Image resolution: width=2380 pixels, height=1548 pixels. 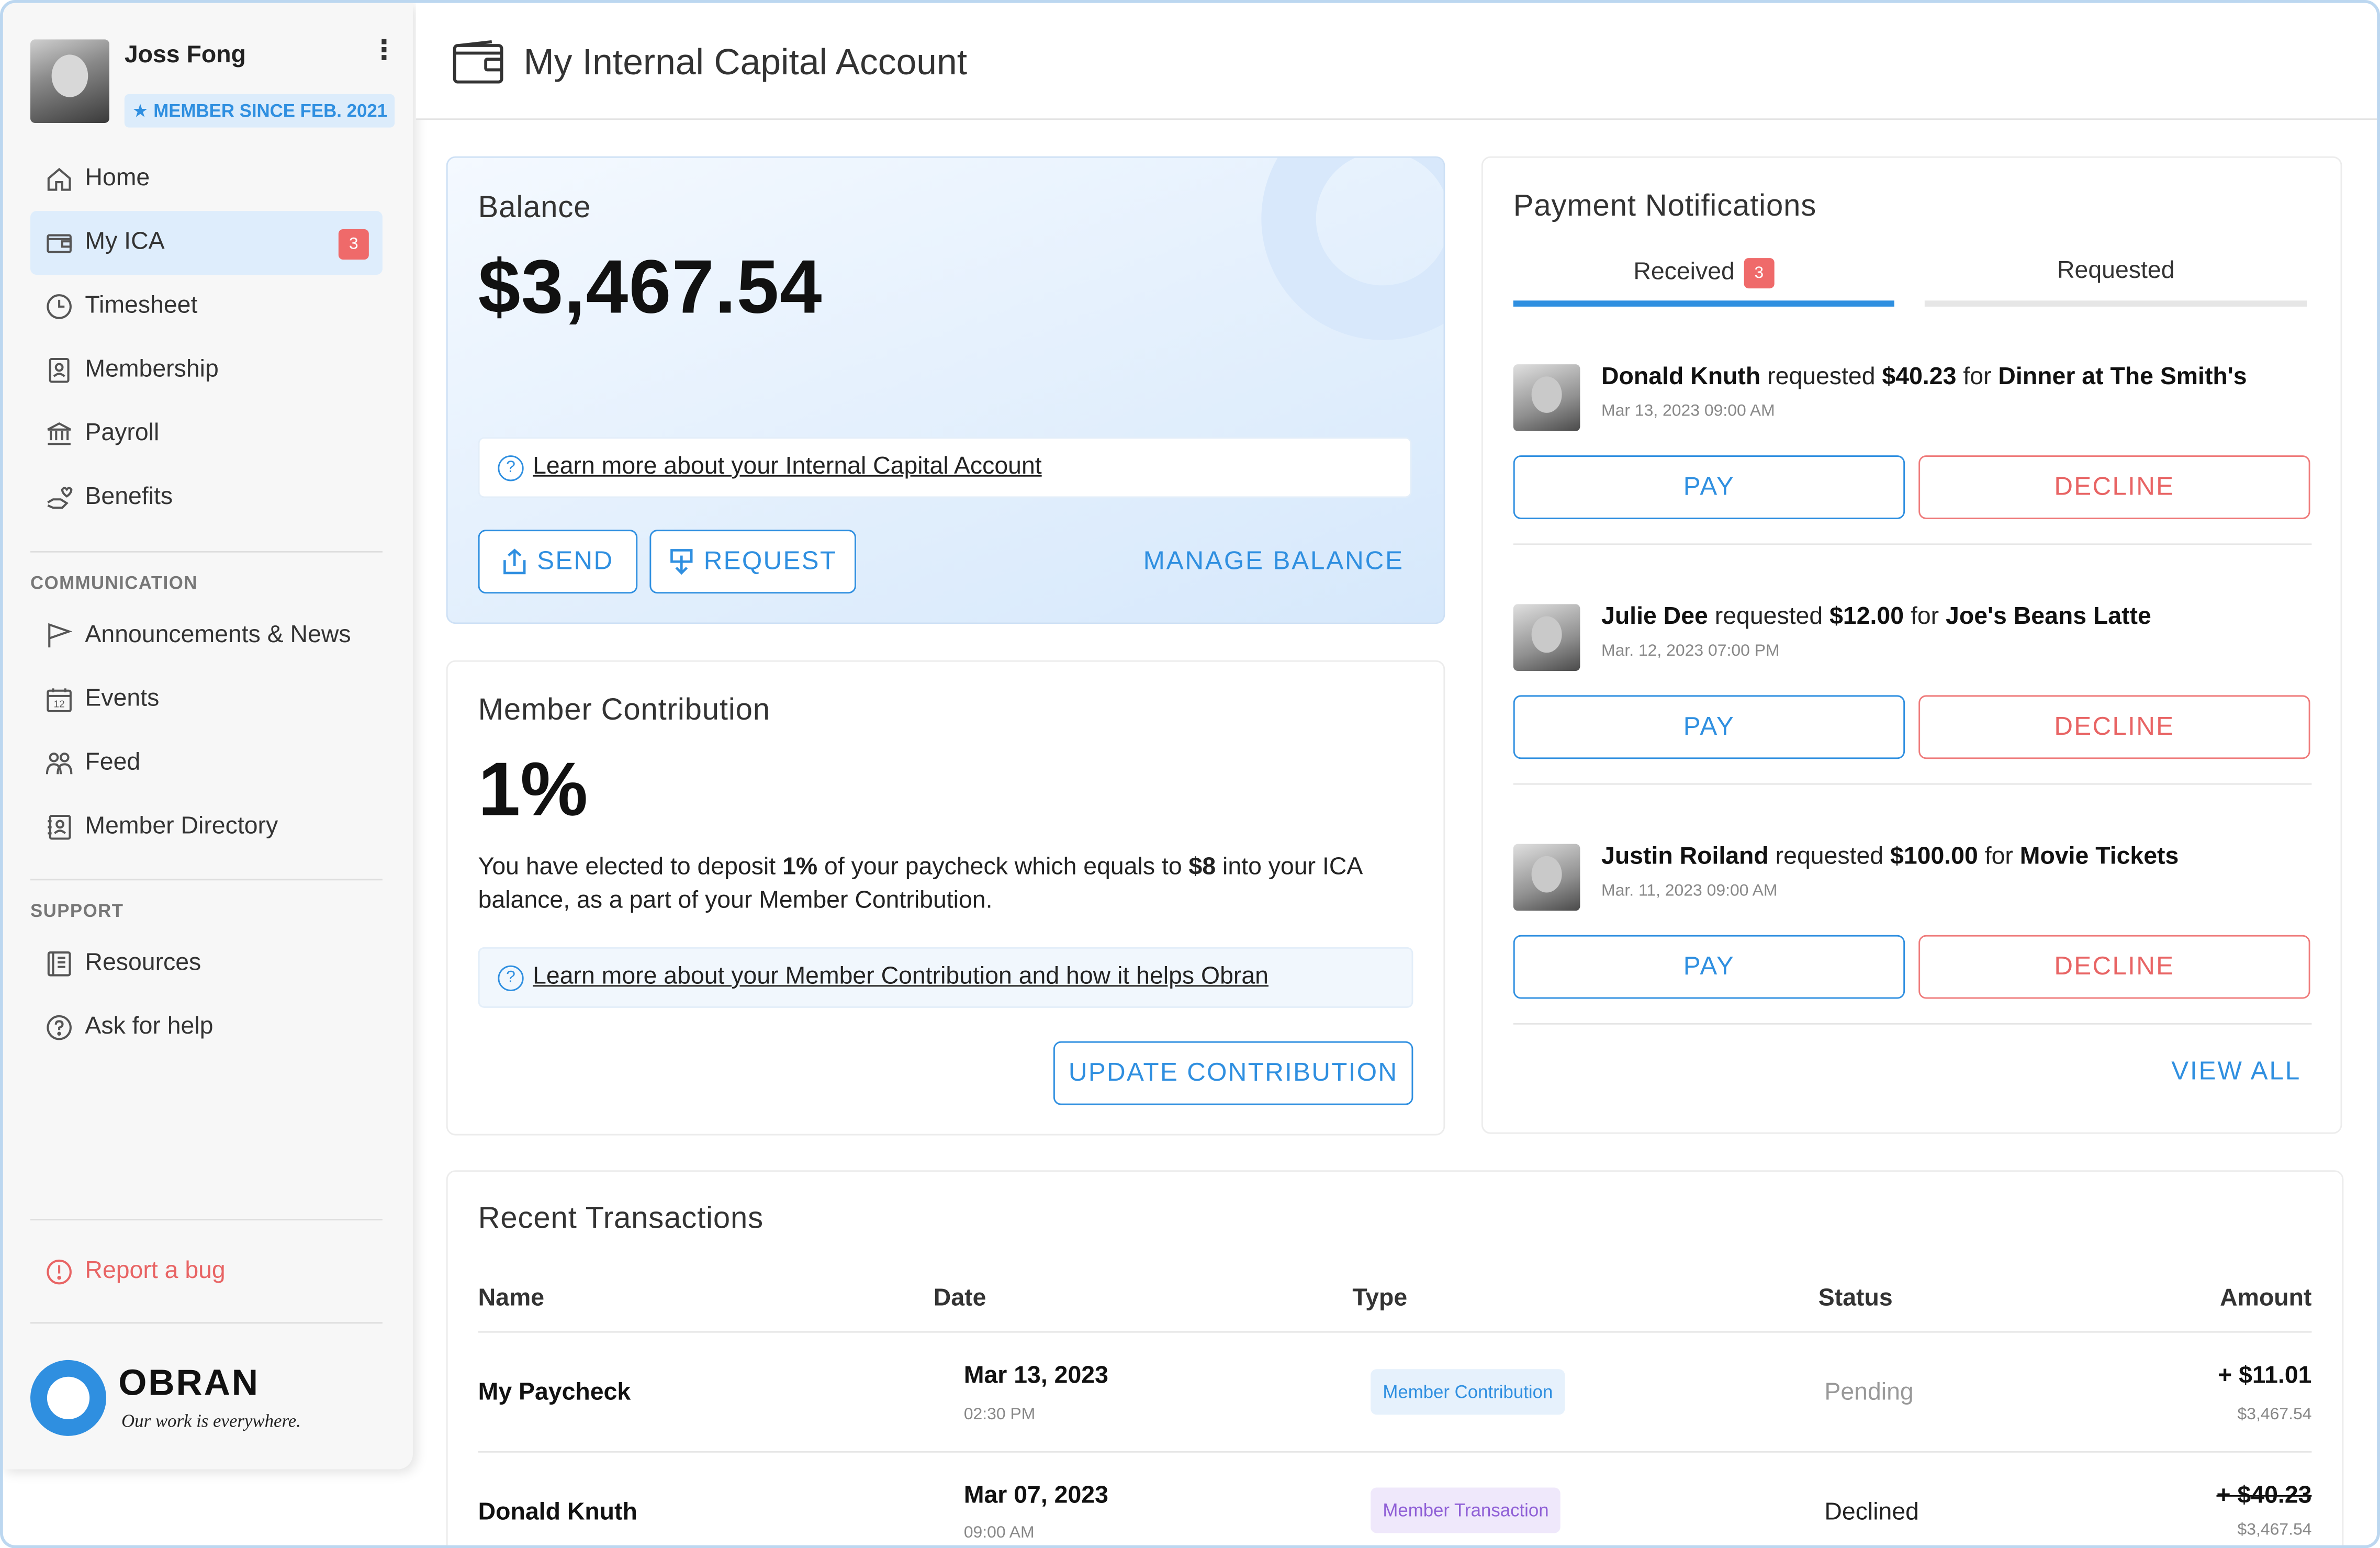 I want to click on desc-amount: $8, so click(x=1202, y=867).